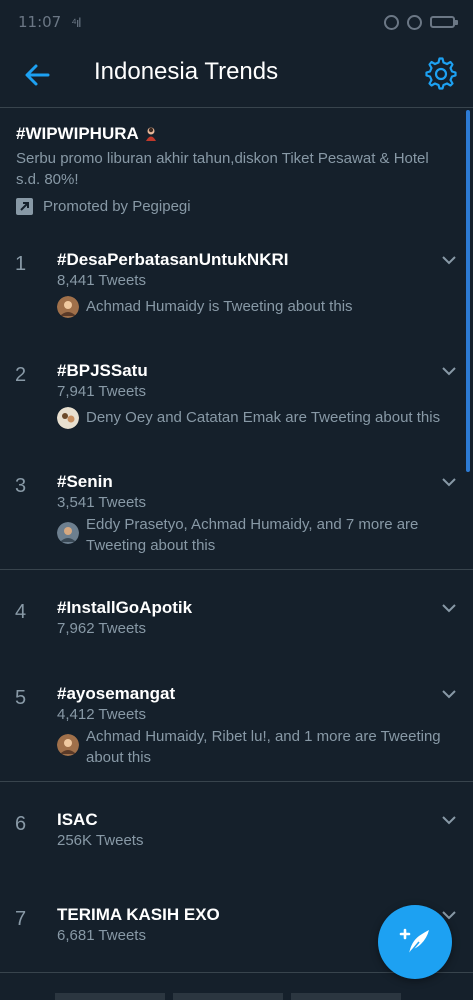  Describe the element at coordinates (138, 914) in the screenshot. I see `trend-name: TERIMA KASIH EXO` at that location.